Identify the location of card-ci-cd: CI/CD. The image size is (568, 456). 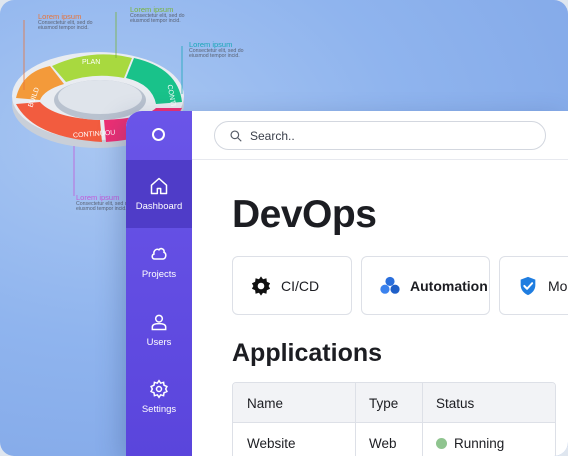
(292, 285).